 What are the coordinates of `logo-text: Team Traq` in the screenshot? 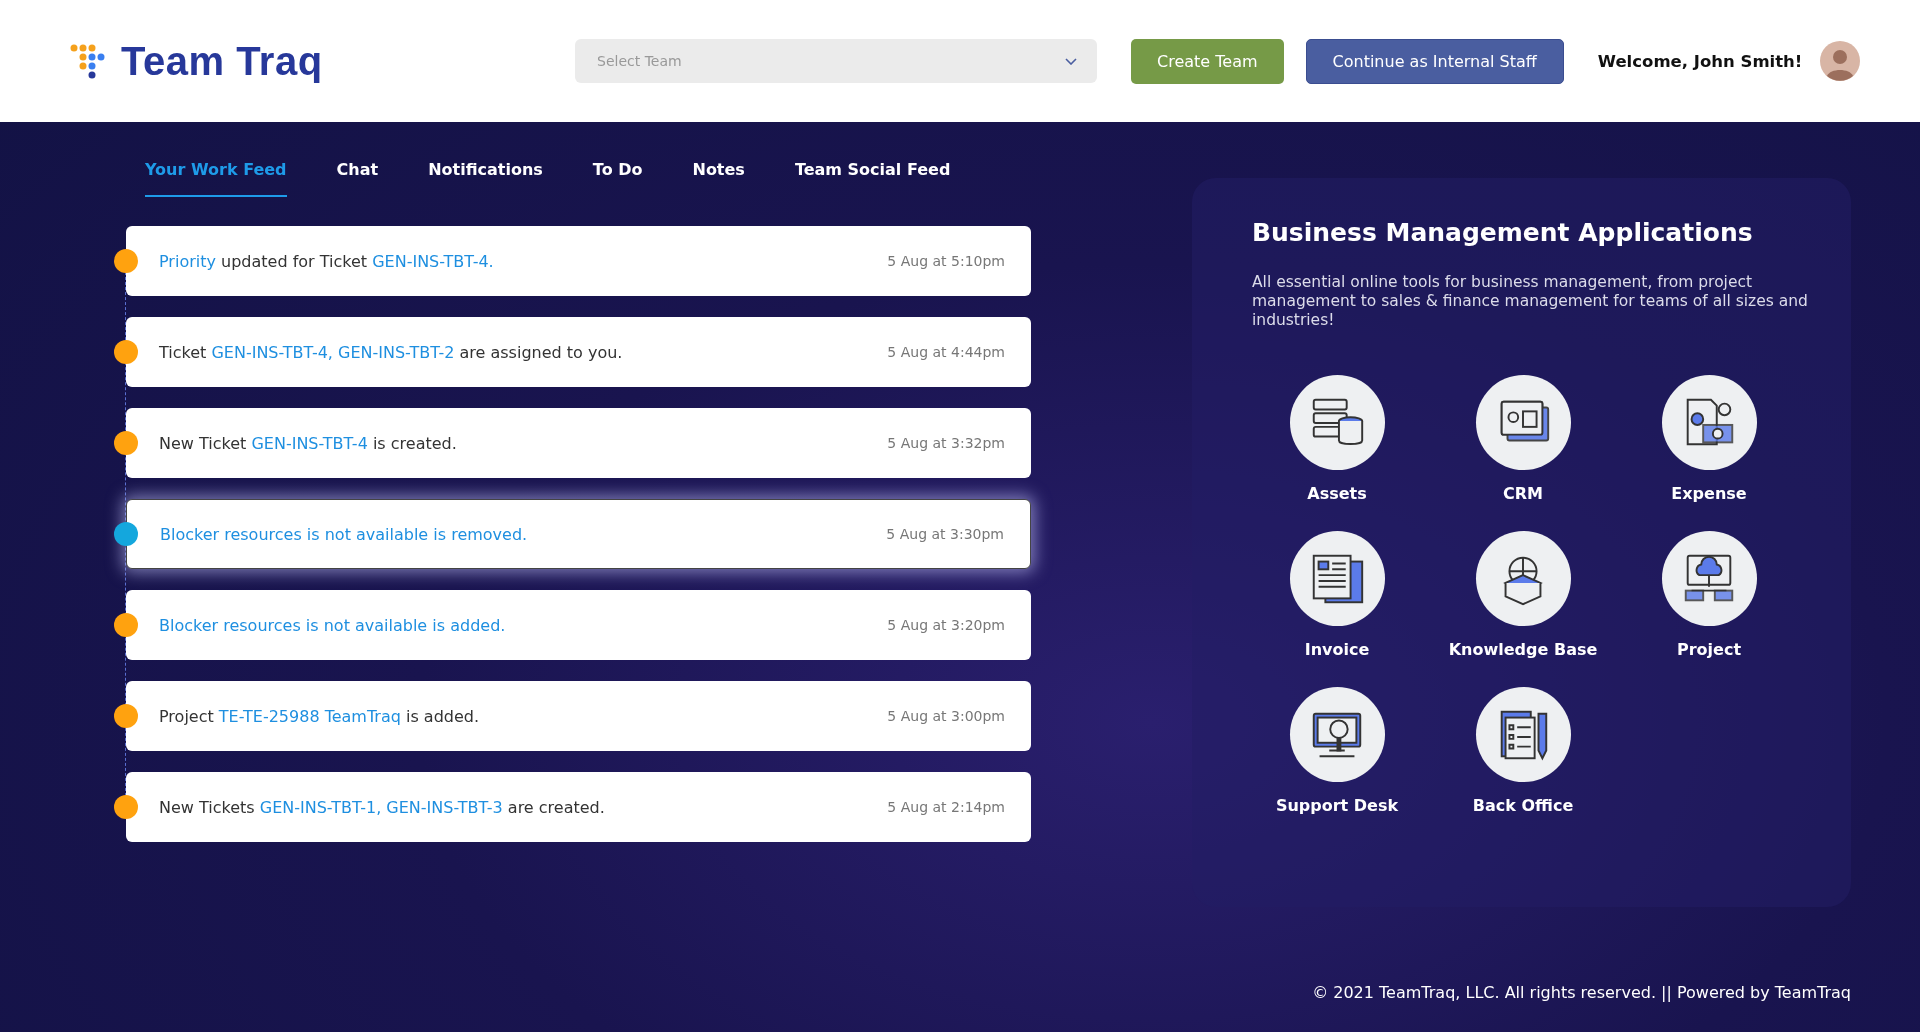 It's located at (222, 61).